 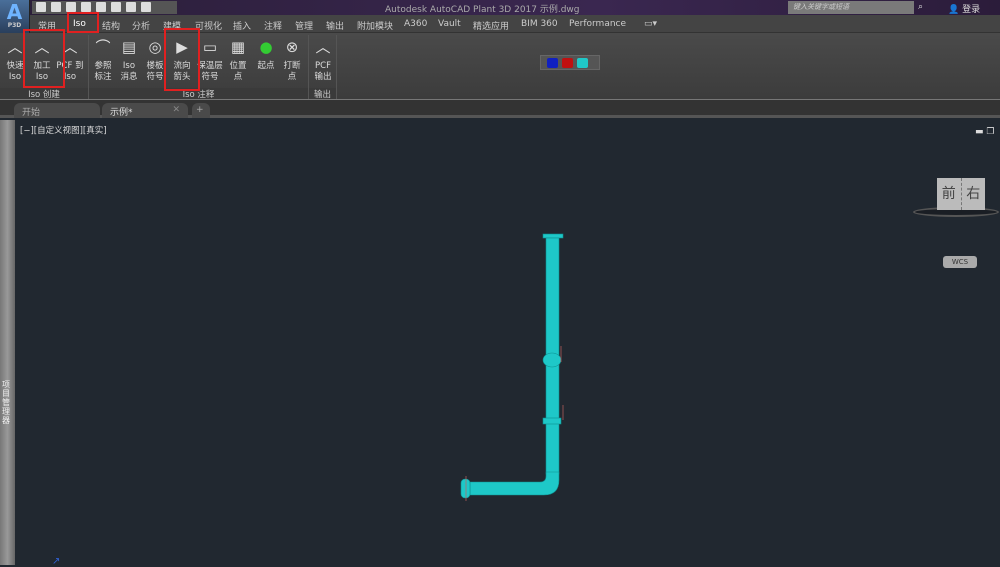 I want to click on ucs-icon: ↗, so click(x=56, y=561).